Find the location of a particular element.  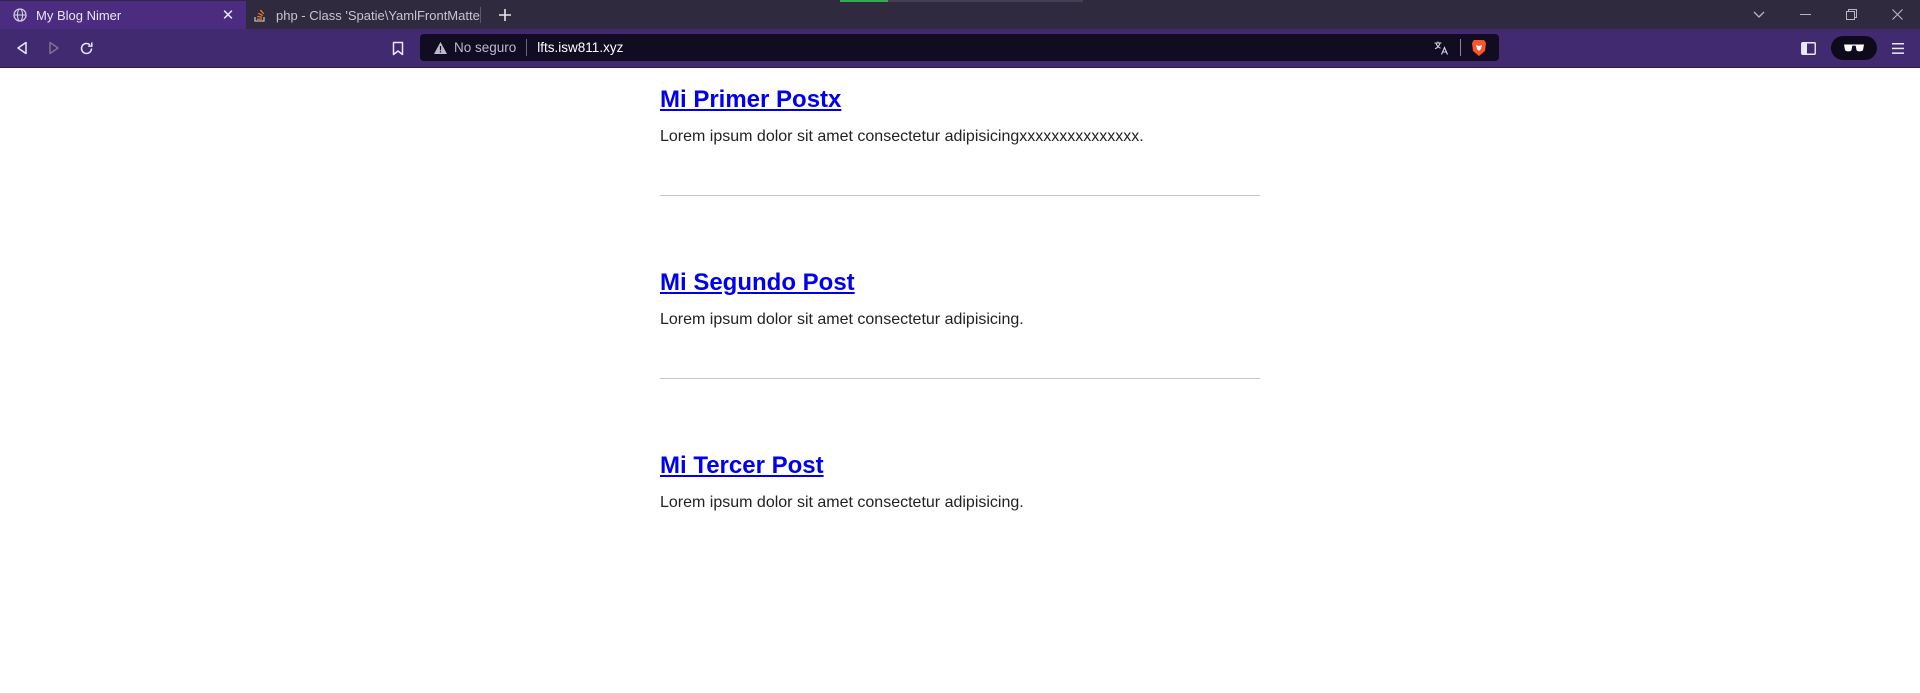

tab-title: My Blog Nimer is located at coordinates (79, 15).